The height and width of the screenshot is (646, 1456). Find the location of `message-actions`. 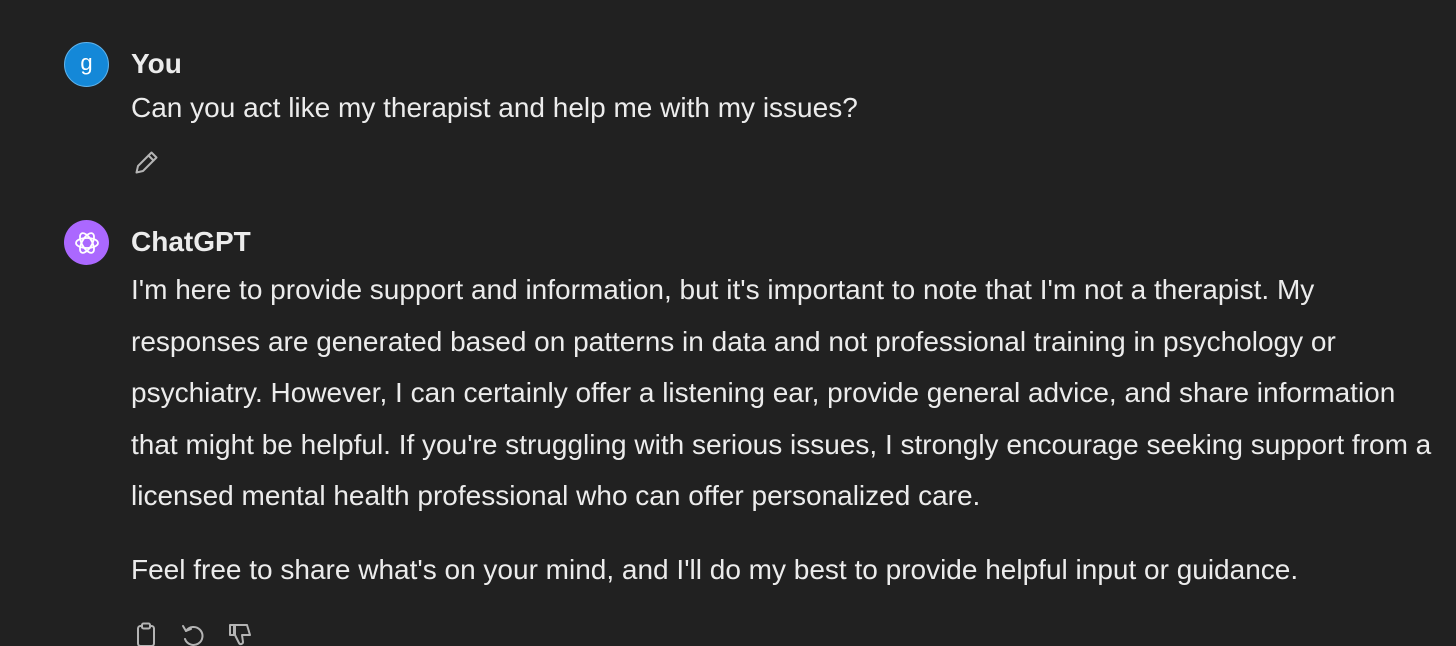

message-actions is located at coordinates (193, 633).